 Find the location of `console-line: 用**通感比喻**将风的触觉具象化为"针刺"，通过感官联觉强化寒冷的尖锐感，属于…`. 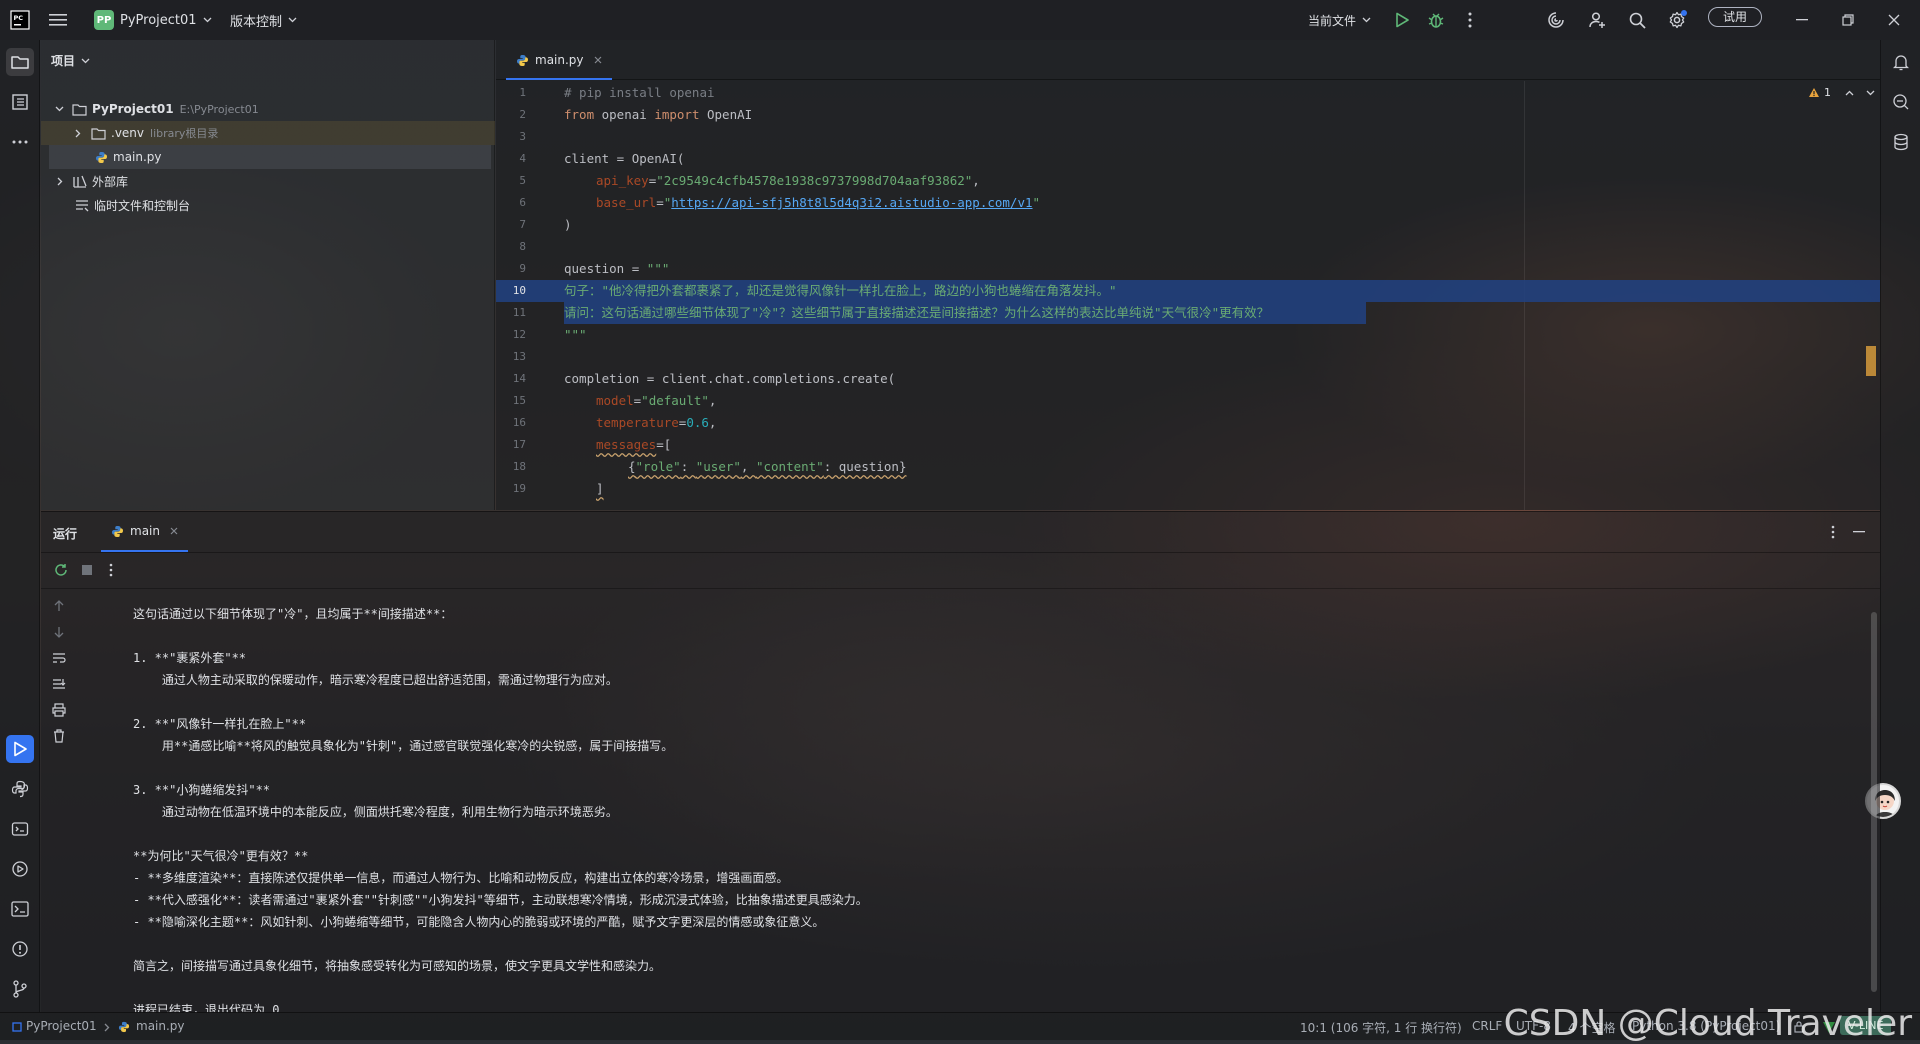

console-line: 用**通感比喻**将风的触觉具象化为"针刺"，通过感官联觉强化寒冷的尖锐感，属于… is located at coordinates (403, 746).